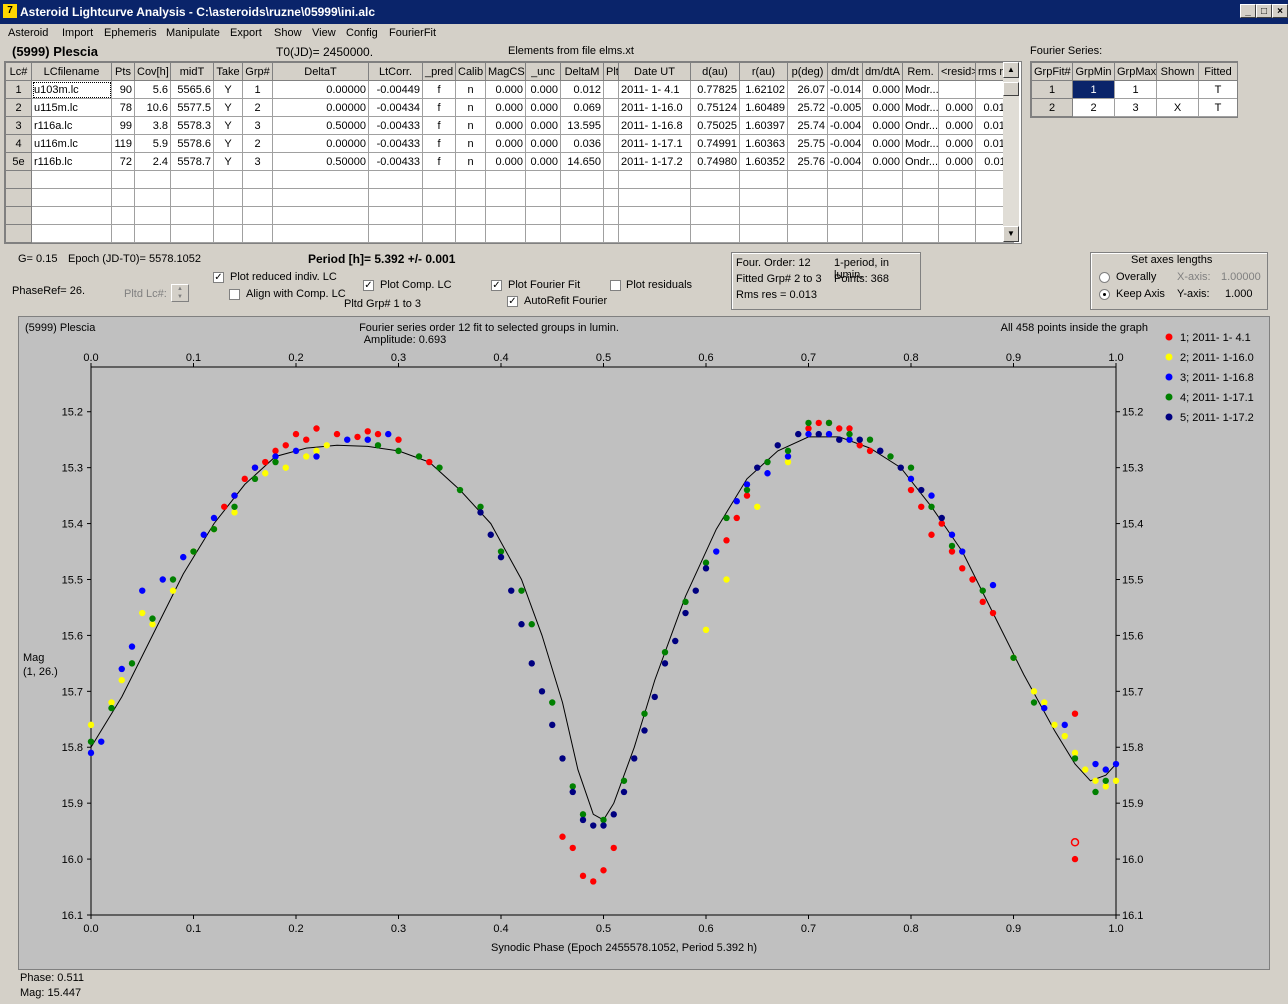 Image resolution: width=1288 pixels, height=1004 pixels. Describe the element at coordinates (715, 89) in the screenshot. I see `lc-cell: 0.77825` at that location.